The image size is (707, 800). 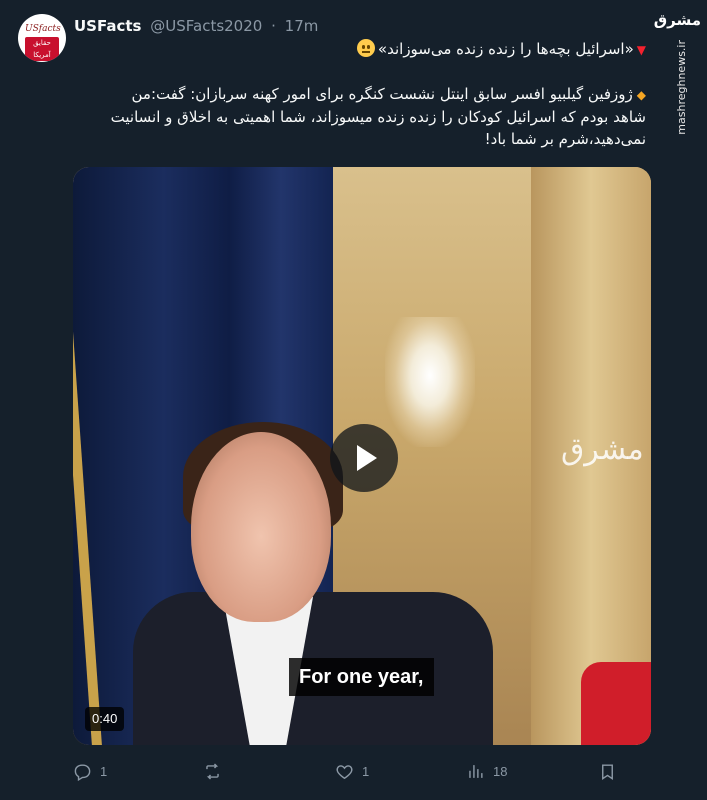 I want to click on neutral-face-emoji-icon, so click(x=365, y=48).